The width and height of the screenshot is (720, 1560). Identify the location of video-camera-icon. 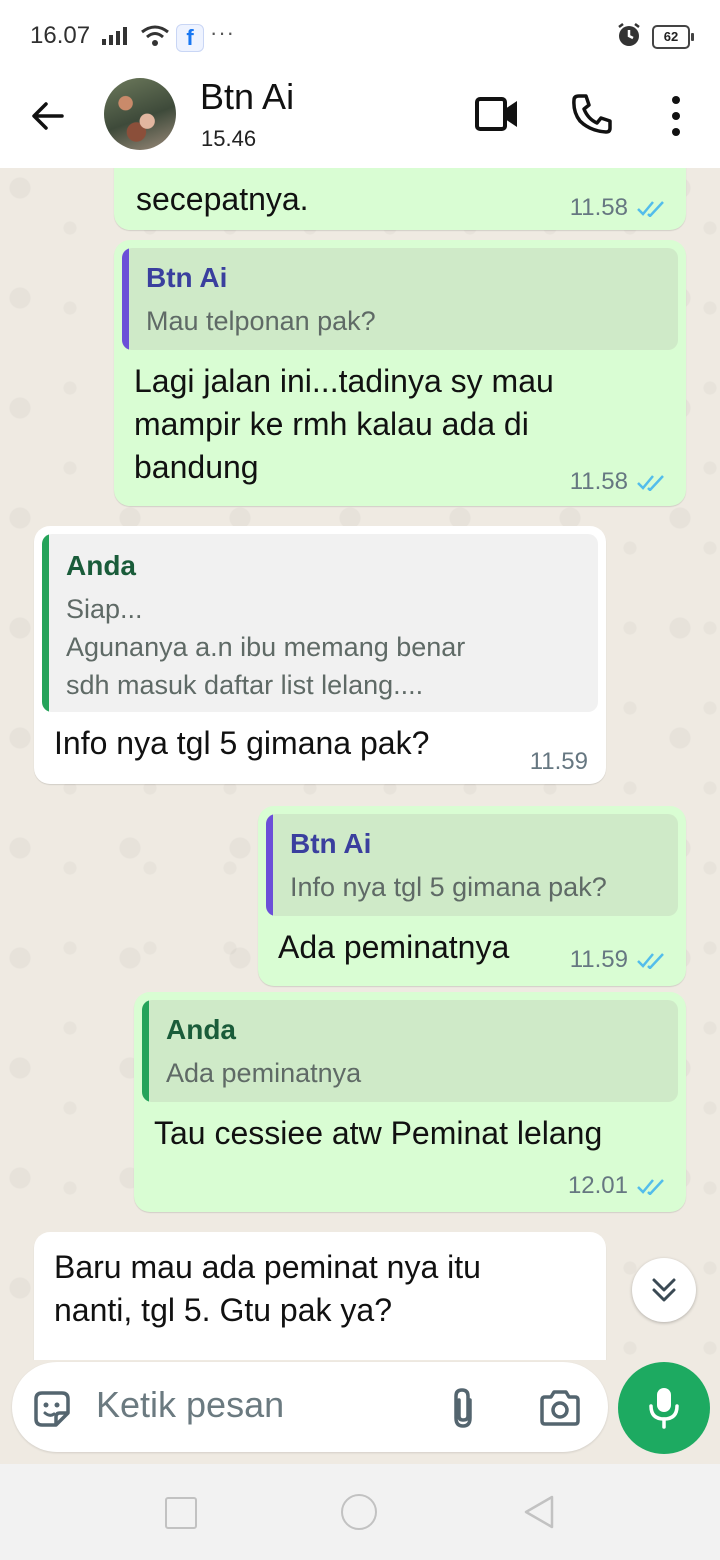
(497, 114).